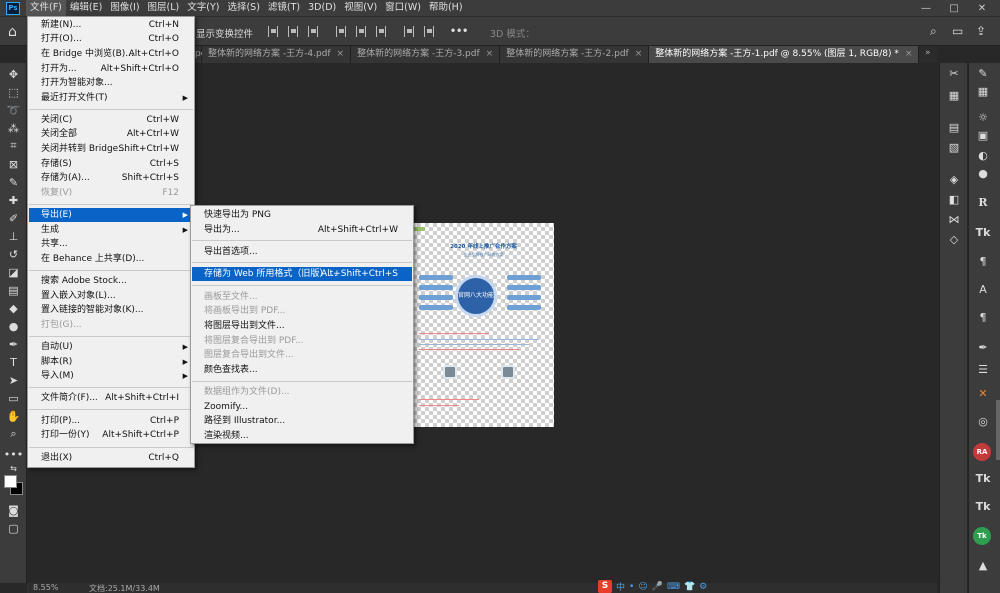 Image resolution: width=1000 pixels, height=593 pixels. What do you see at coordinates (983, 261) in the screenshot?
I see `paragraph-icon: ¶` at bounding box center [983, 261].